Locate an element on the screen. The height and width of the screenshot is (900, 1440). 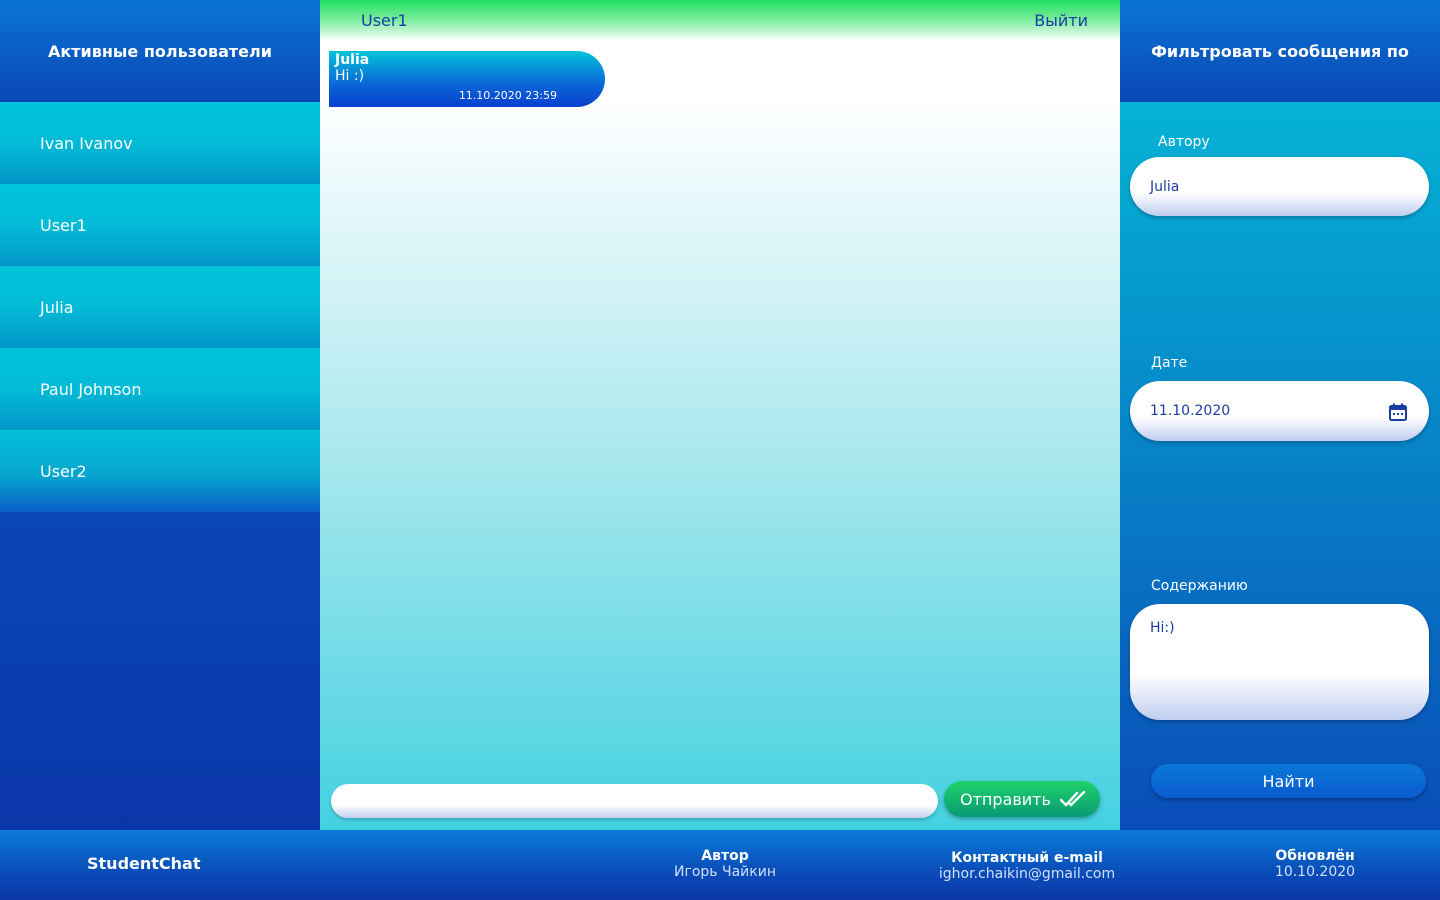
date-filter-label: Дате is located at coordinates (1169, 363).